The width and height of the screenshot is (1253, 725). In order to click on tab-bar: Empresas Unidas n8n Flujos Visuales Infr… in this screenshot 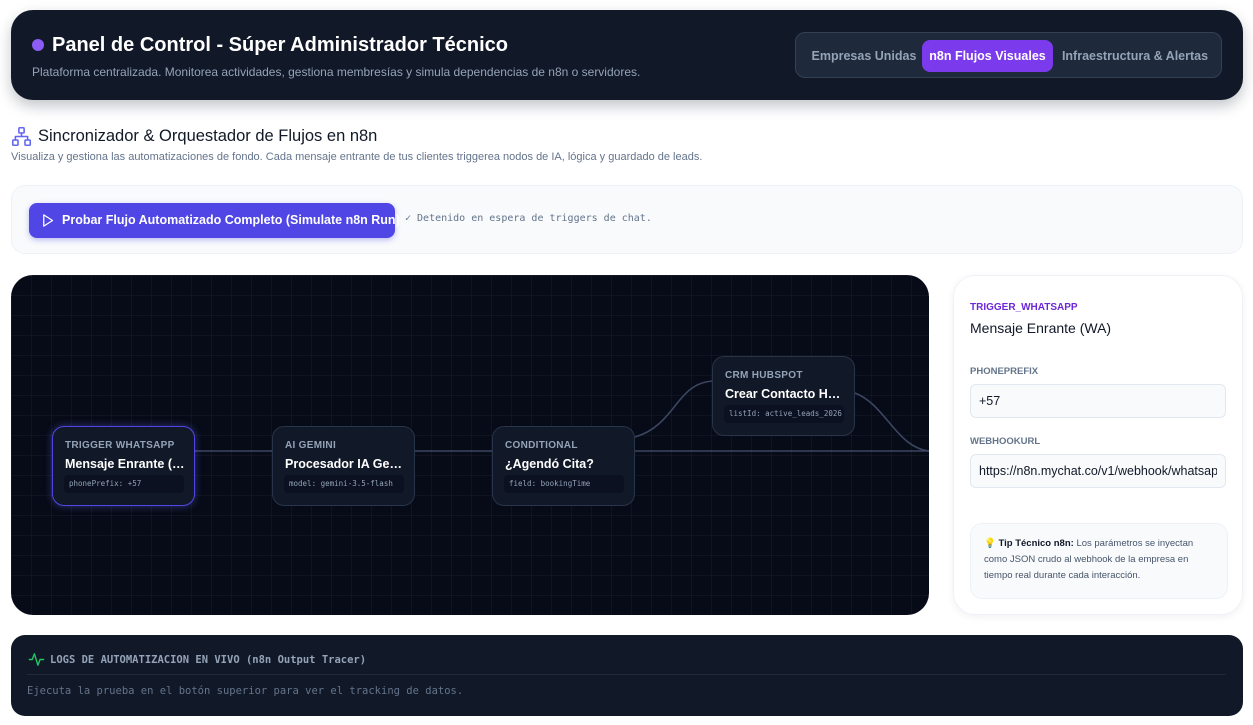, I will do `click(1008, 55)`.